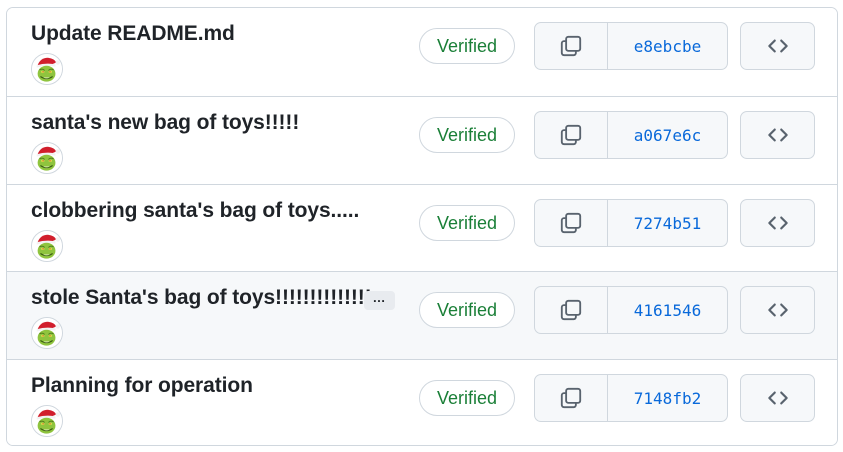 The height and width of the screenshot is (452, 843). What do you see at coordinates (667, 46) in the screenshot?
I see `commit-sha-link: e8ebcbe` at bounding box center [667, 46].